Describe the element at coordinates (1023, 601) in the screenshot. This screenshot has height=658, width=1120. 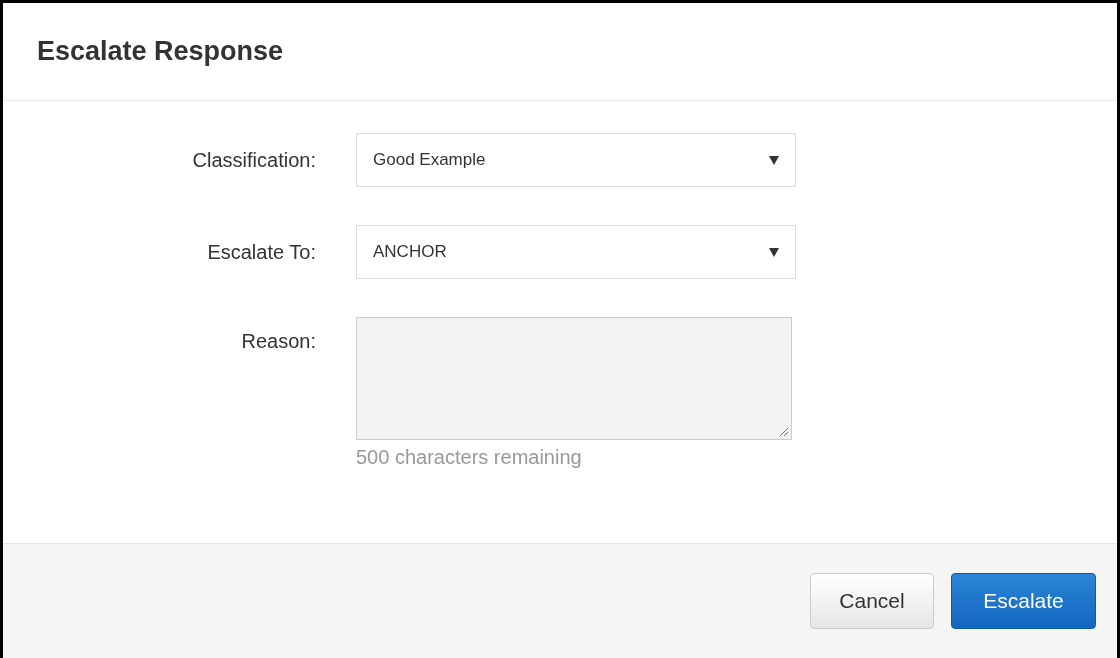
I see `escalate-button: Escalate` at that location.